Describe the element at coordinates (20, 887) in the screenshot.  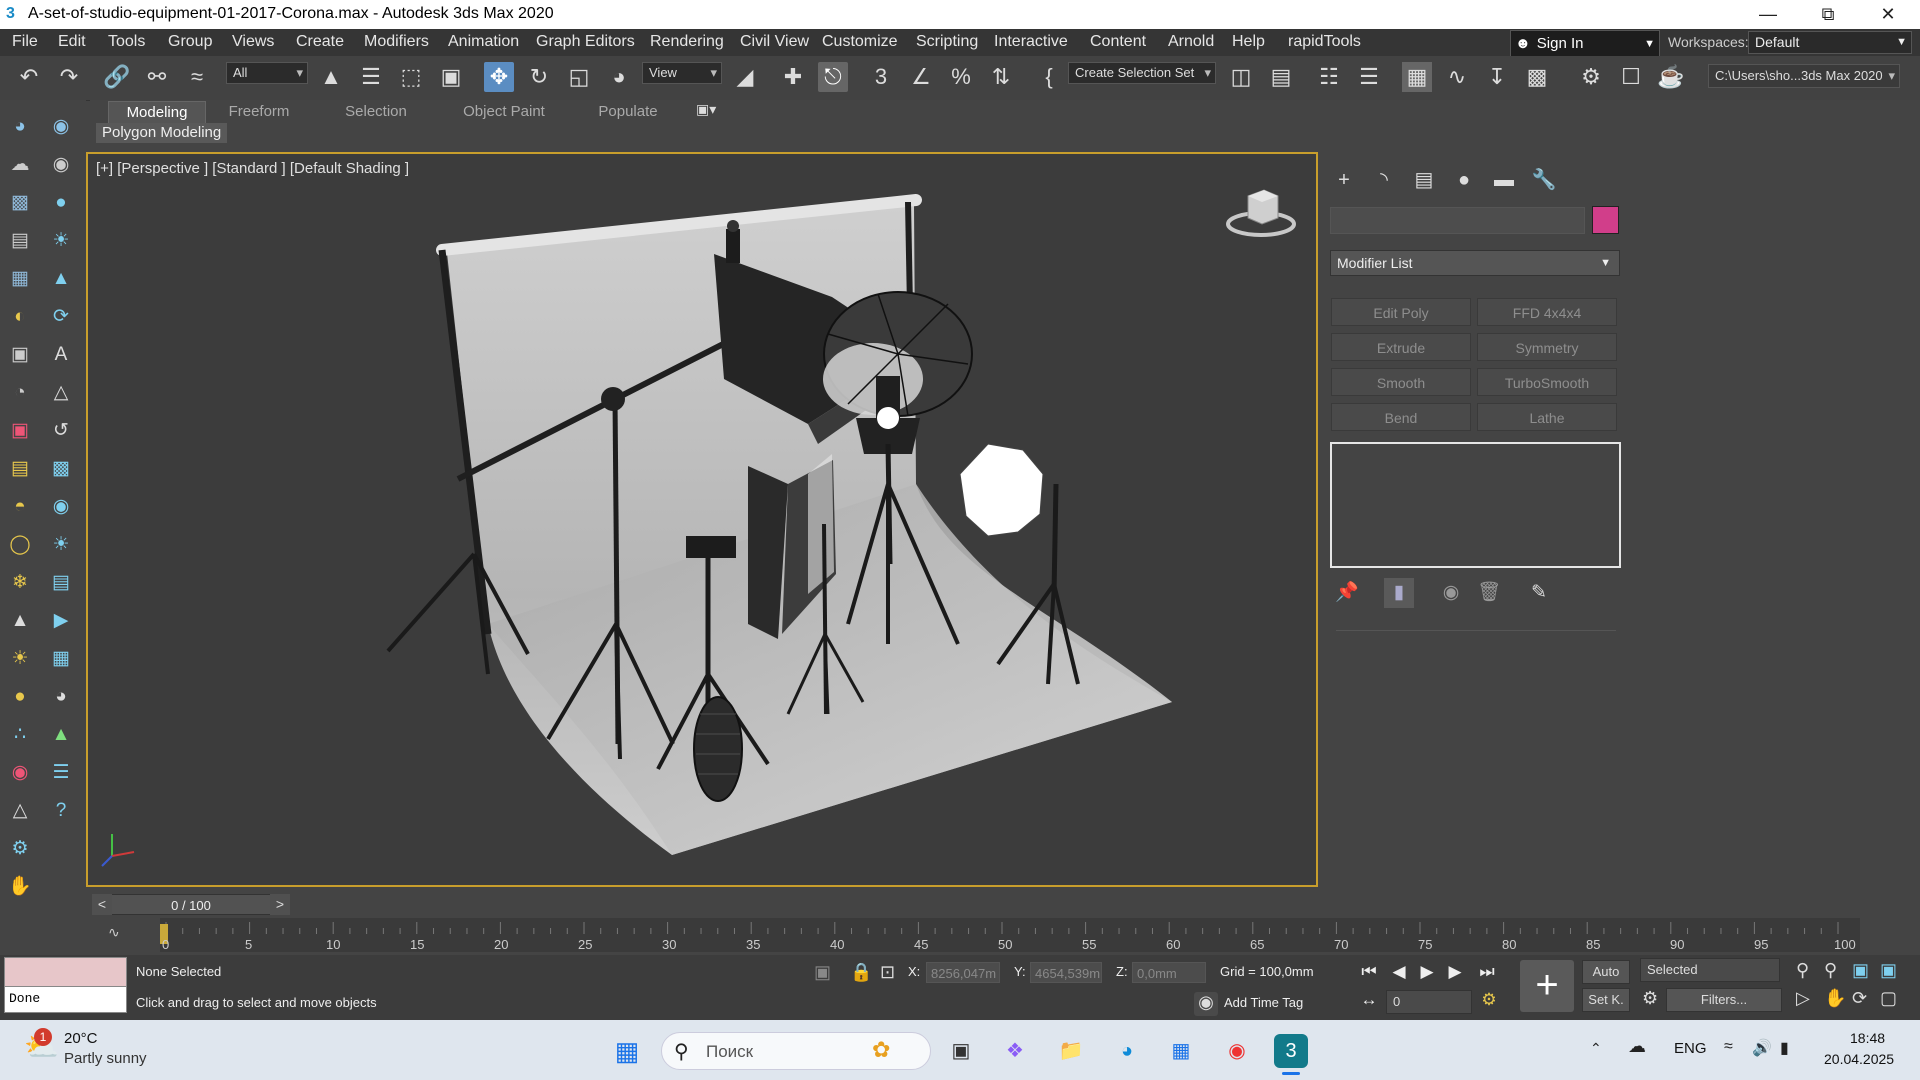
I see `hand-icon: ✋` at that location.